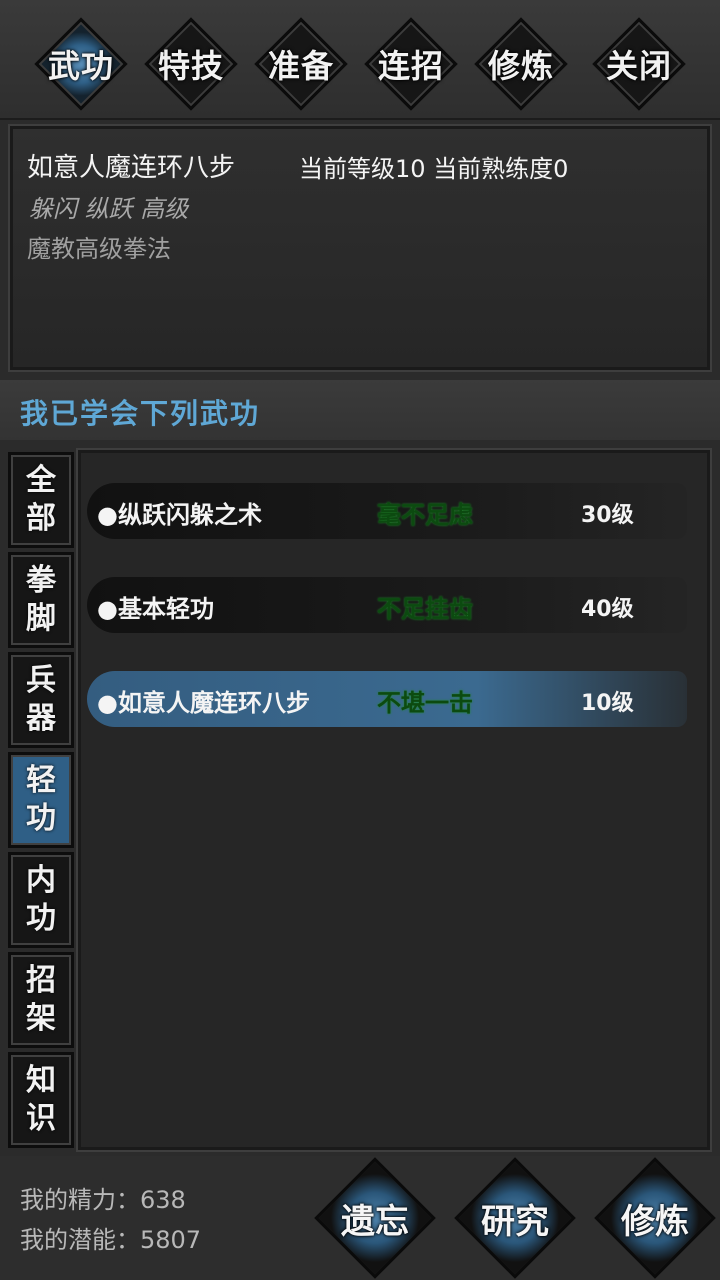  What do you see at coordinates (375, 1221) in the screenshot?
I see `button-label: 遗忘` at bounding box center [375, 1221].